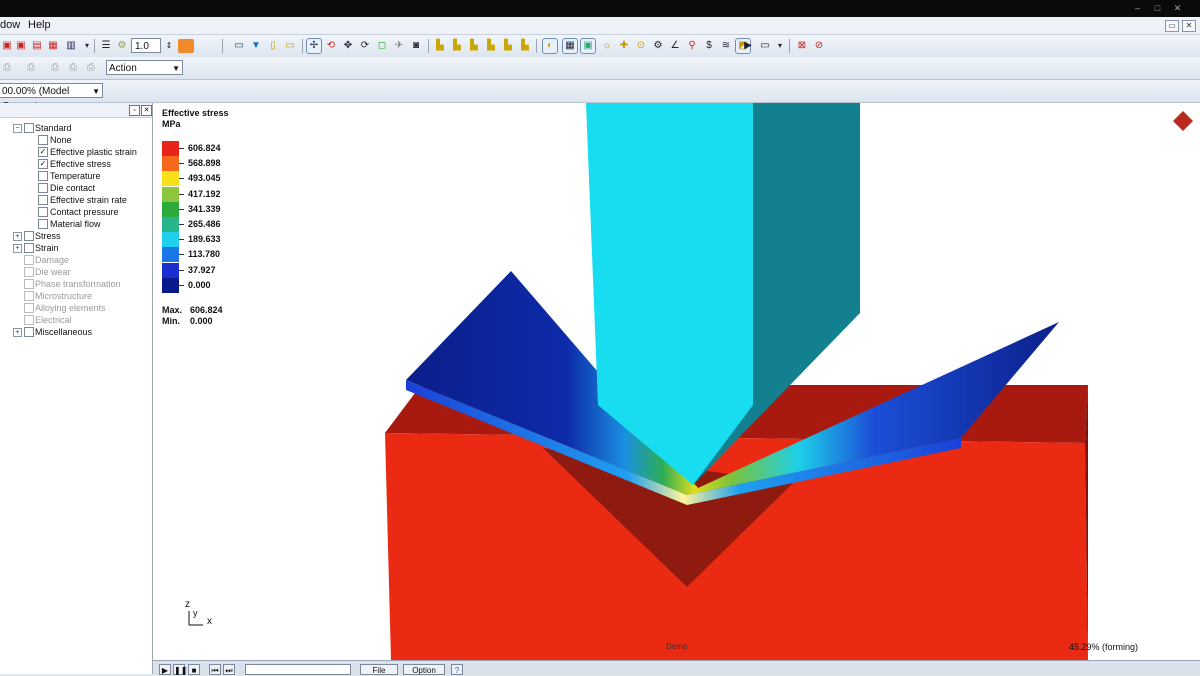 This screenshot has height=676, width=1200. Describe the element at coordinates (146, 45) in the screenshot. I see `zoom-input: 1.0` at that location.